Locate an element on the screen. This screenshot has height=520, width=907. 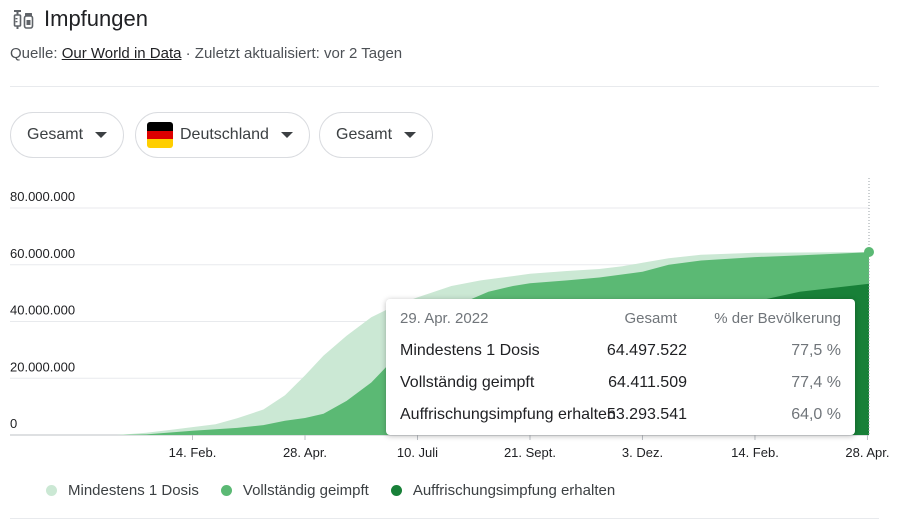
tooltip-row-total: 64.411.509 is located at coordinates (647, 382).